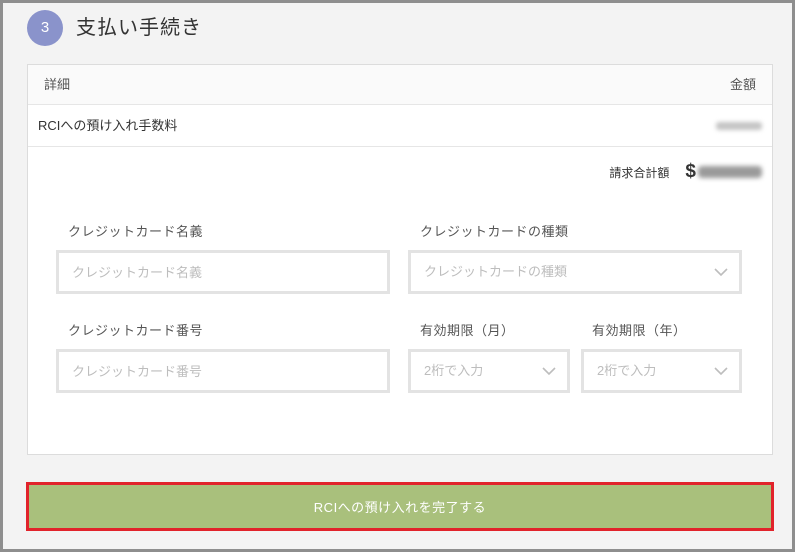 This screenshot has height=552, width=795. Describe the element at coordinates (136, 231) in the screenshot. I see `card-name-label: クレジットカード名義` at that location.